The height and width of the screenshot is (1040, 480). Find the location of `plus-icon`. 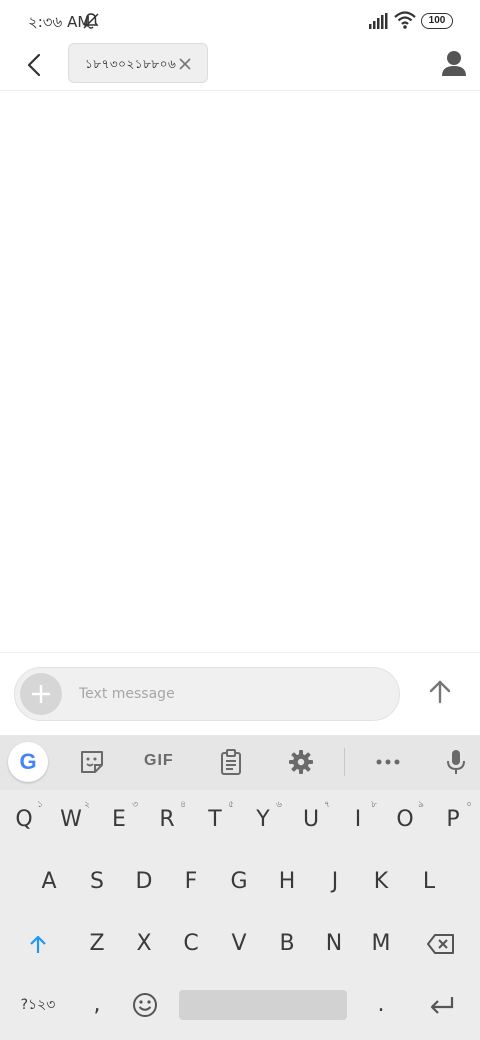

plus-icon is located at coordinates (41, 694).